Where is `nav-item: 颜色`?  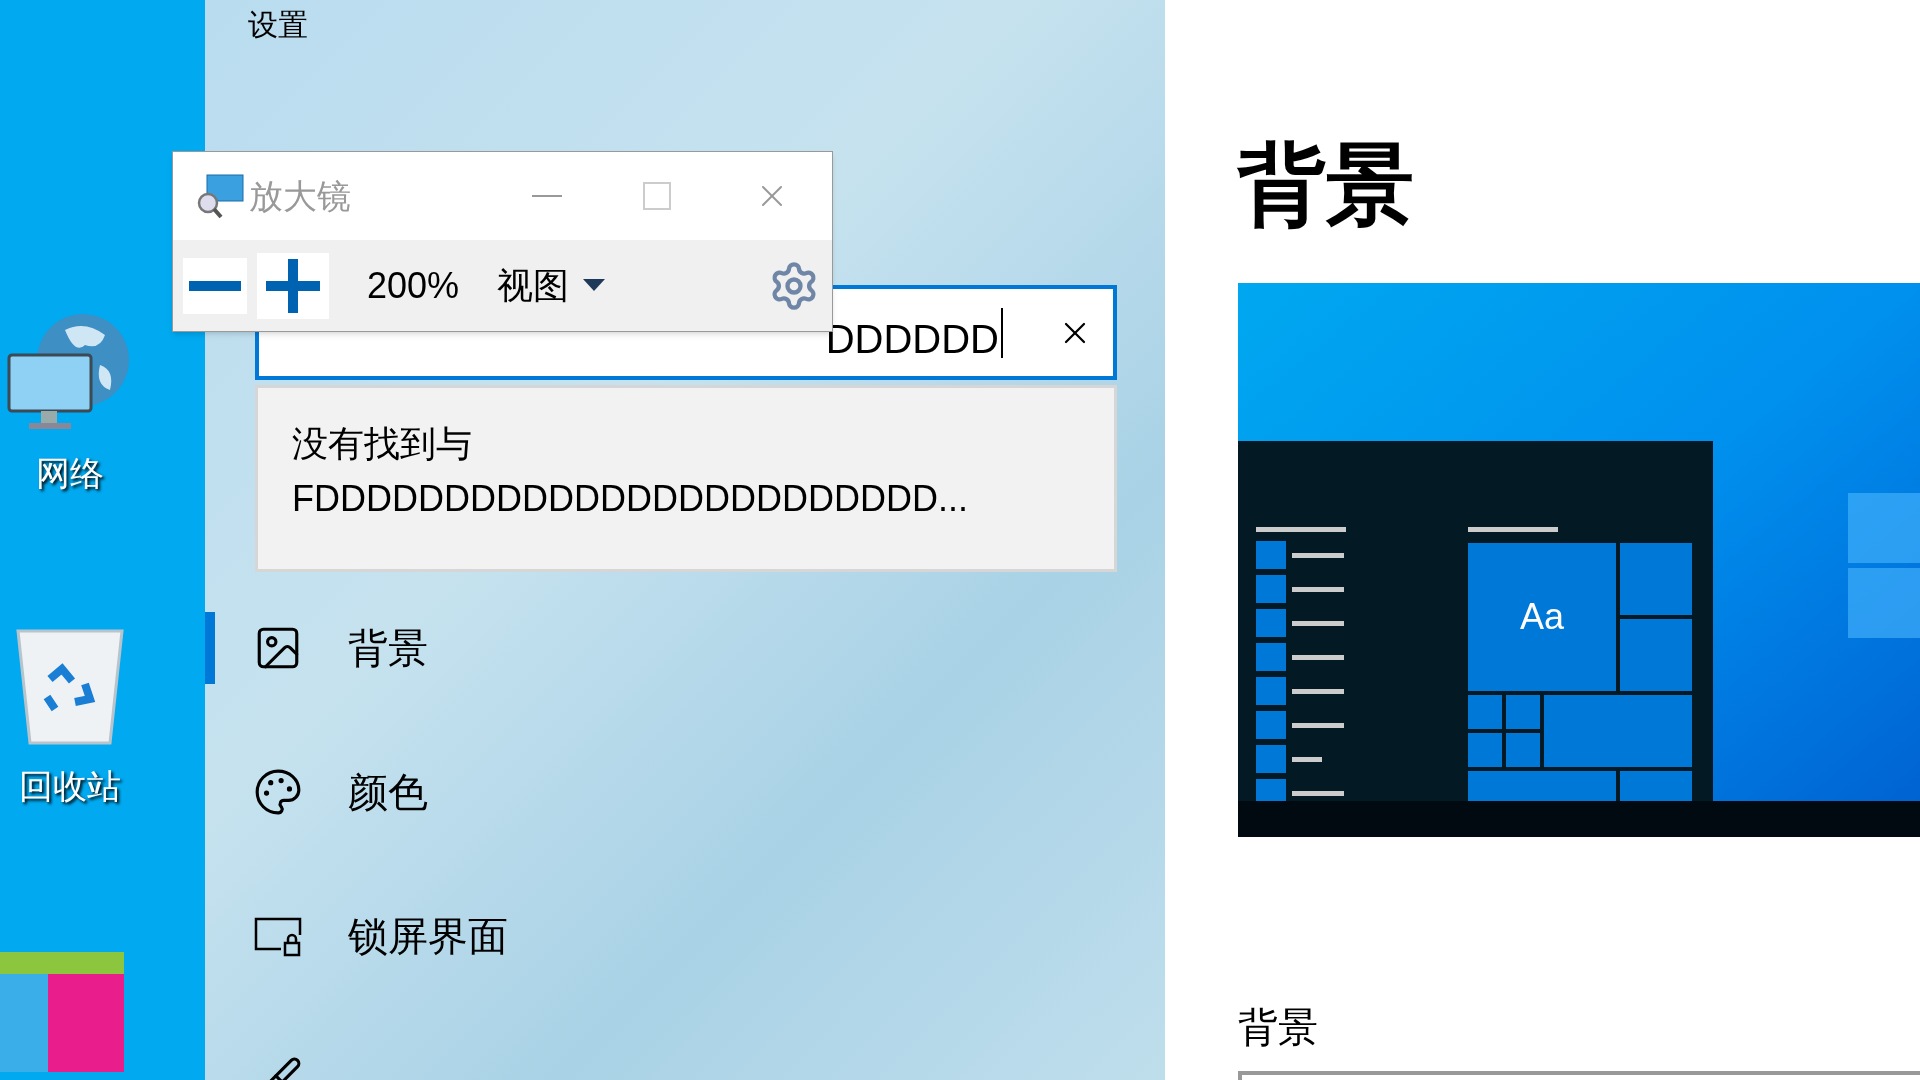
nav-item: 颜色 is located at coordinates (326, 792).